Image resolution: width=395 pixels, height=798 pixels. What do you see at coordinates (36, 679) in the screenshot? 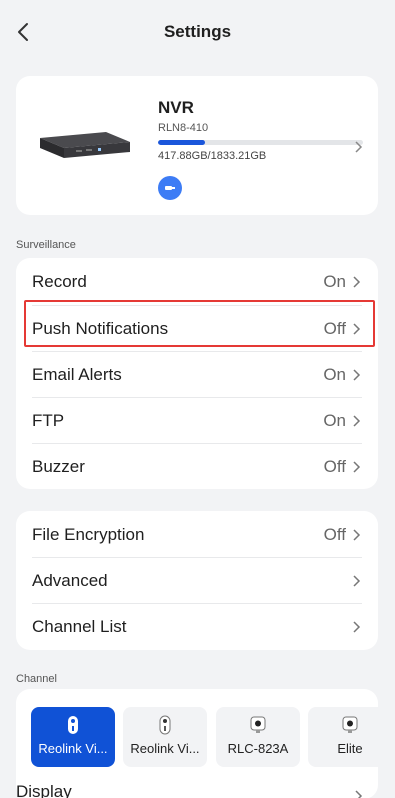
I see `section-label-channel: Channel` at bounding box center [36, 679].